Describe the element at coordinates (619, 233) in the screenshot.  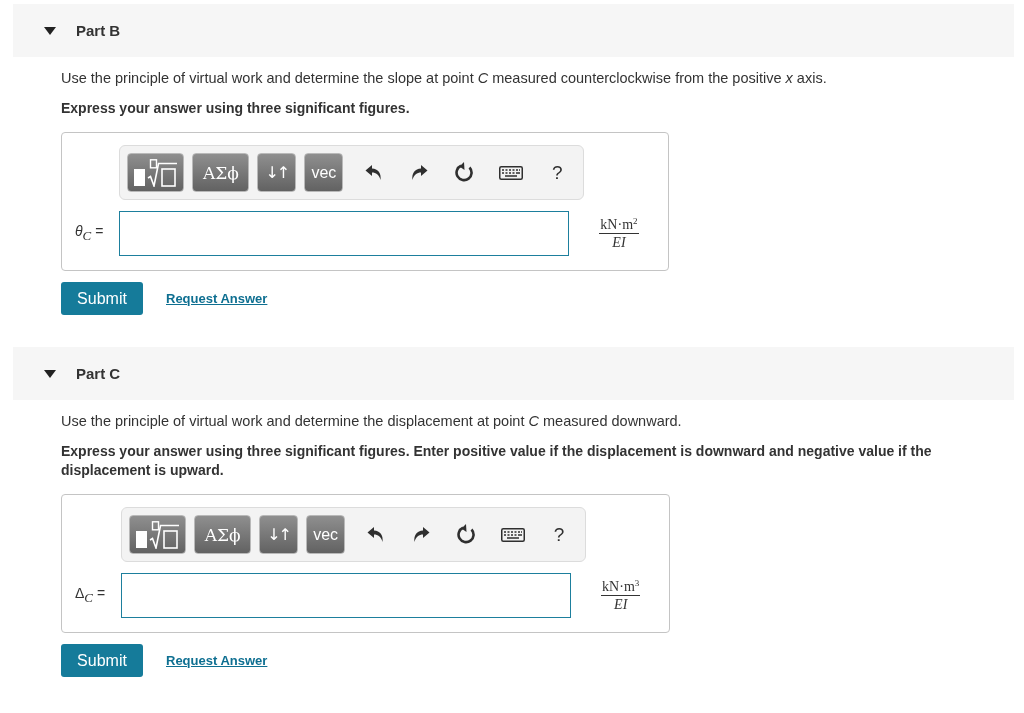
I see `units-fraction: kN·m$^{2}$ EI` at that location.